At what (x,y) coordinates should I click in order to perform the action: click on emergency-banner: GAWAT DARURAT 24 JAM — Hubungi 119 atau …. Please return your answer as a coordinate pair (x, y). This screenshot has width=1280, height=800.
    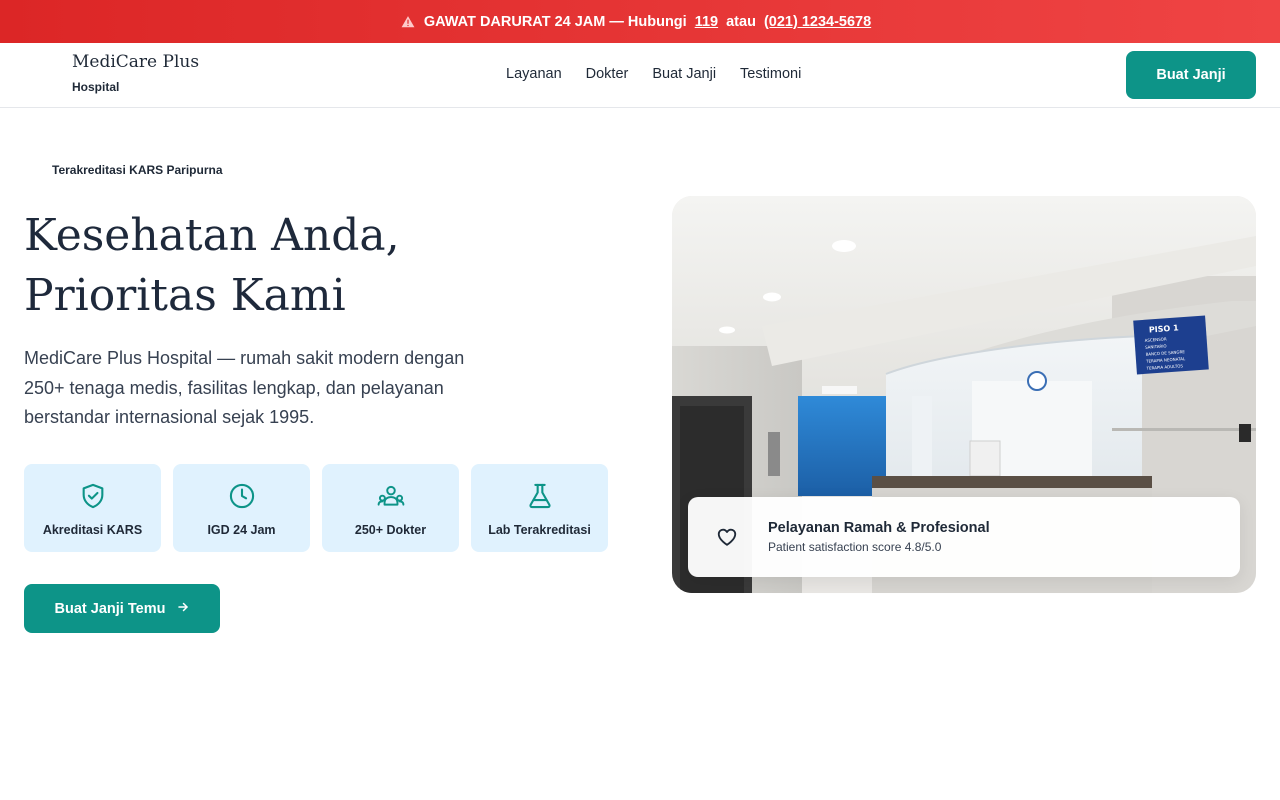
    Looking at the image, I should click on (640, 21).